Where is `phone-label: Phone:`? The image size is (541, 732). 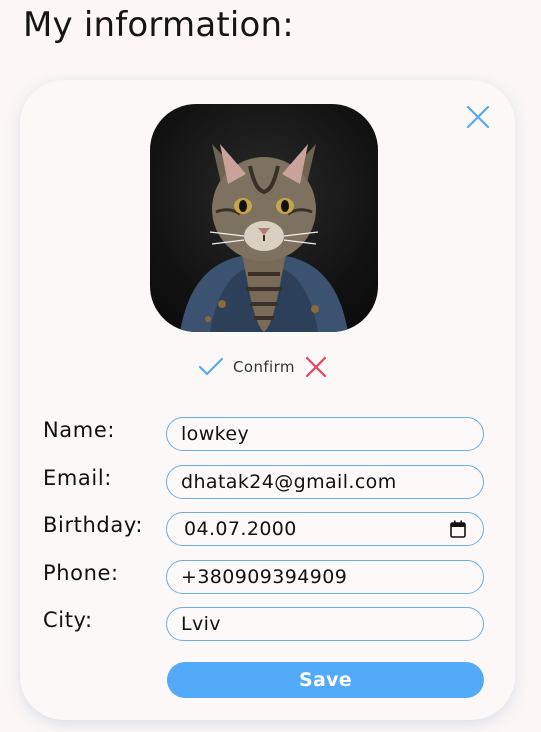
phone-label: Phone: is located at coordinates (81, 573).